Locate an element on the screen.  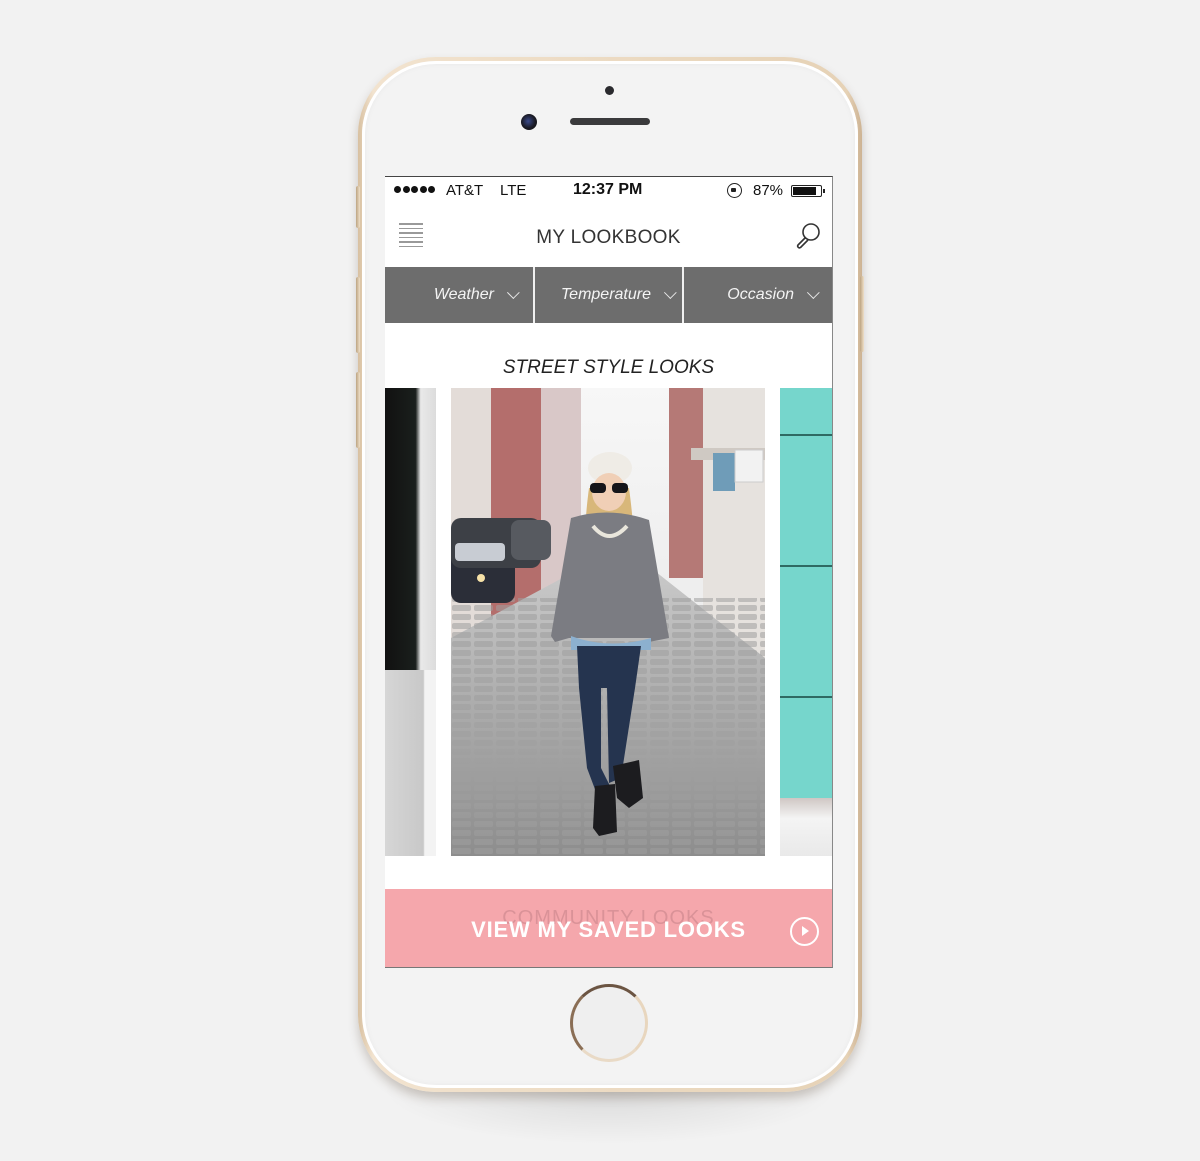
volume-up-button is located at coordinates (358, 315).